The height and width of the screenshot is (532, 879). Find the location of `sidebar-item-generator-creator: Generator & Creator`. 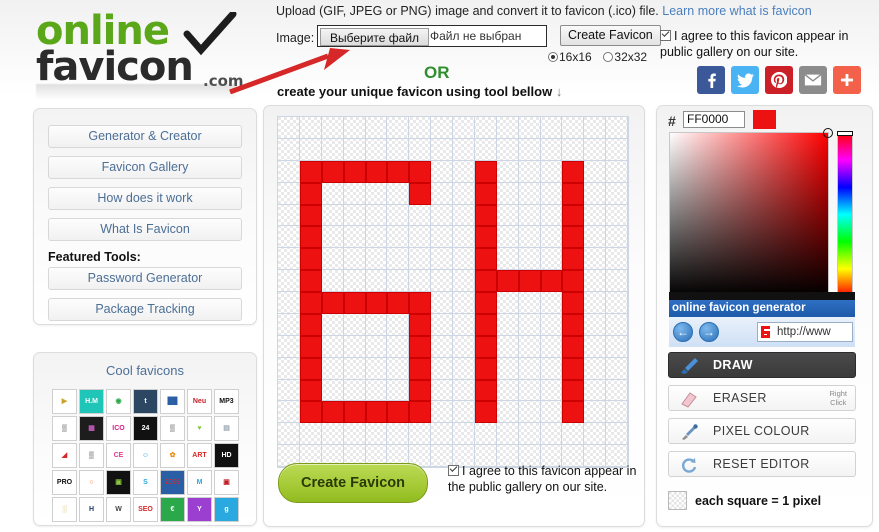

sidebar-item-generator-creator: Generator & Creator is located at coordinates (145, 136).